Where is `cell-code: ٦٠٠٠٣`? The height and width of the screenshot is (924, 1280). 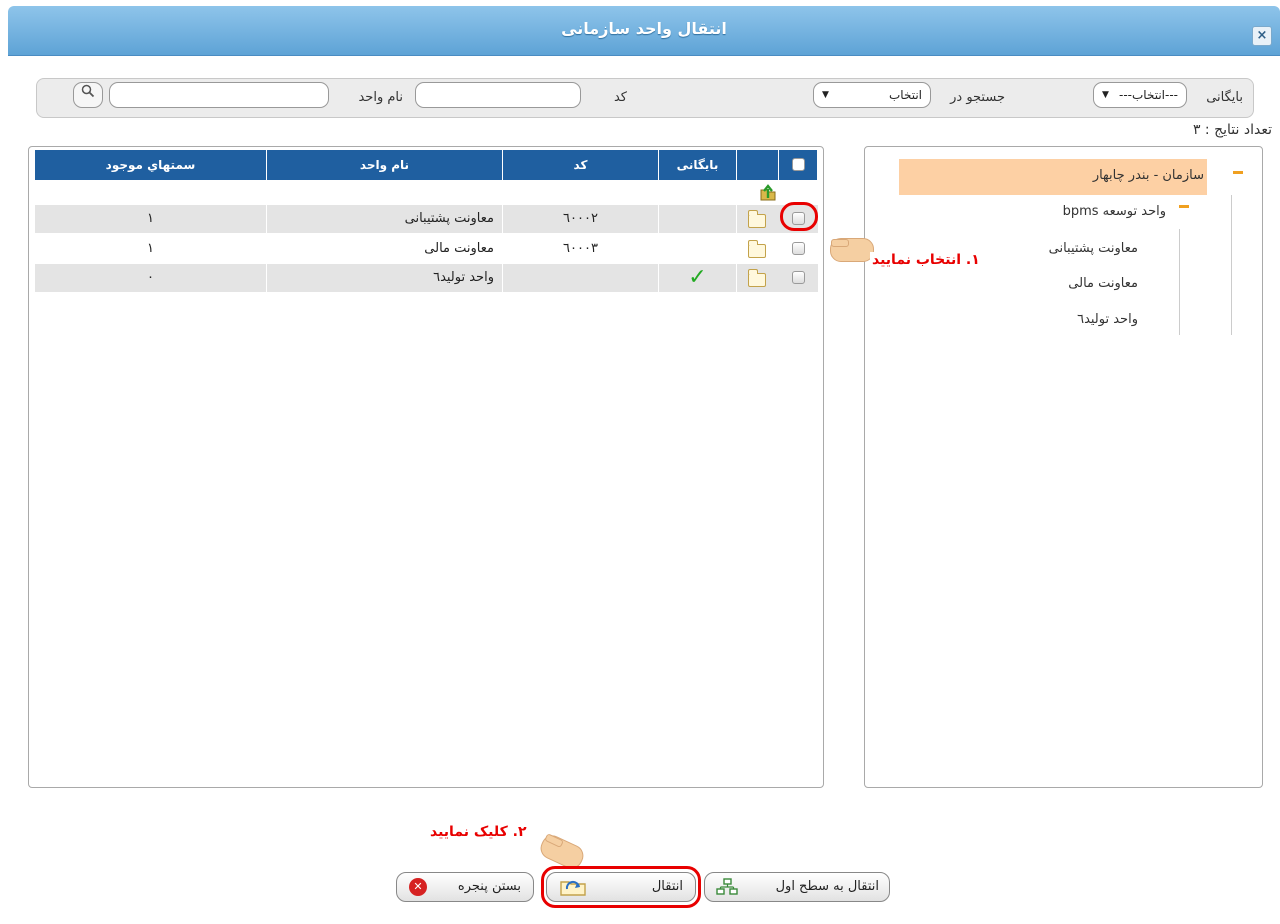
cell-code: ٦٠٠٠٣ is located at coordinates (581, 249).